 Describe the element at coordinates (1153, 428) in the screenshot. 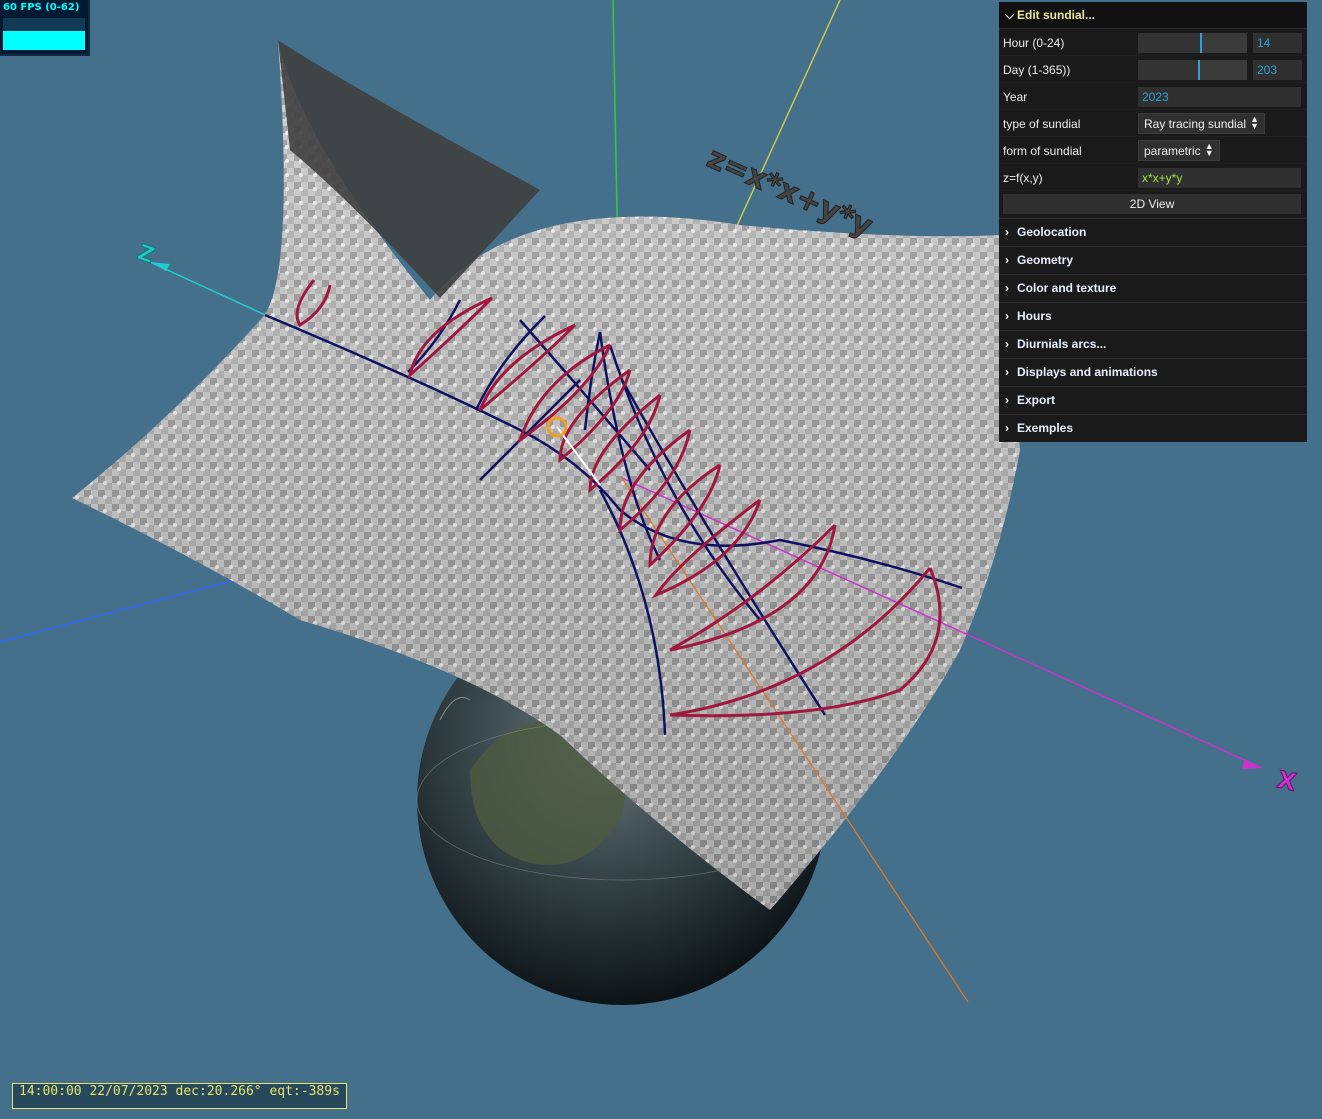

I see `folder-item: › Exemples` at that location.